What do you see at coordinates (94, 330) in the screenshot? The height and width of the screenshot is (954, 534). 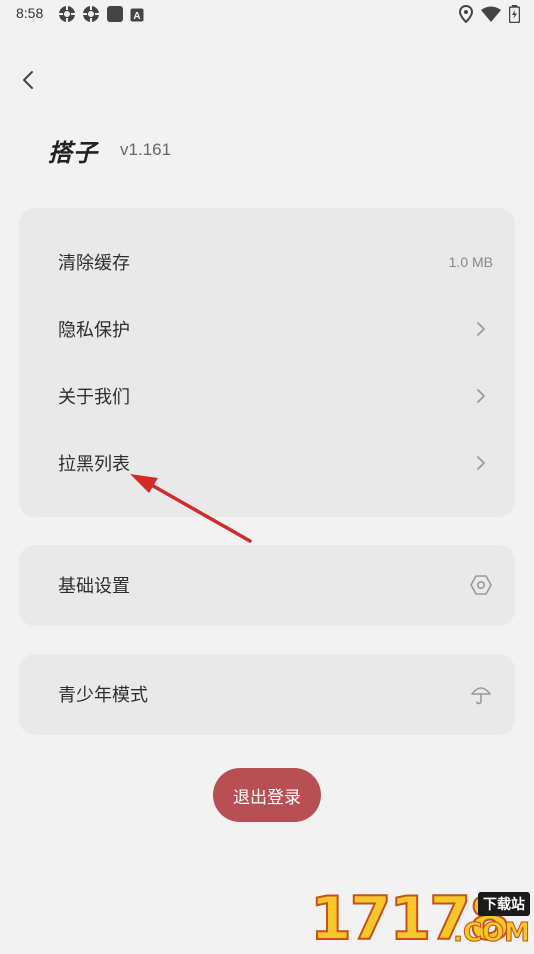 I see `privacy-protection-label: 隐私保护` at bounding box center [94, 330].